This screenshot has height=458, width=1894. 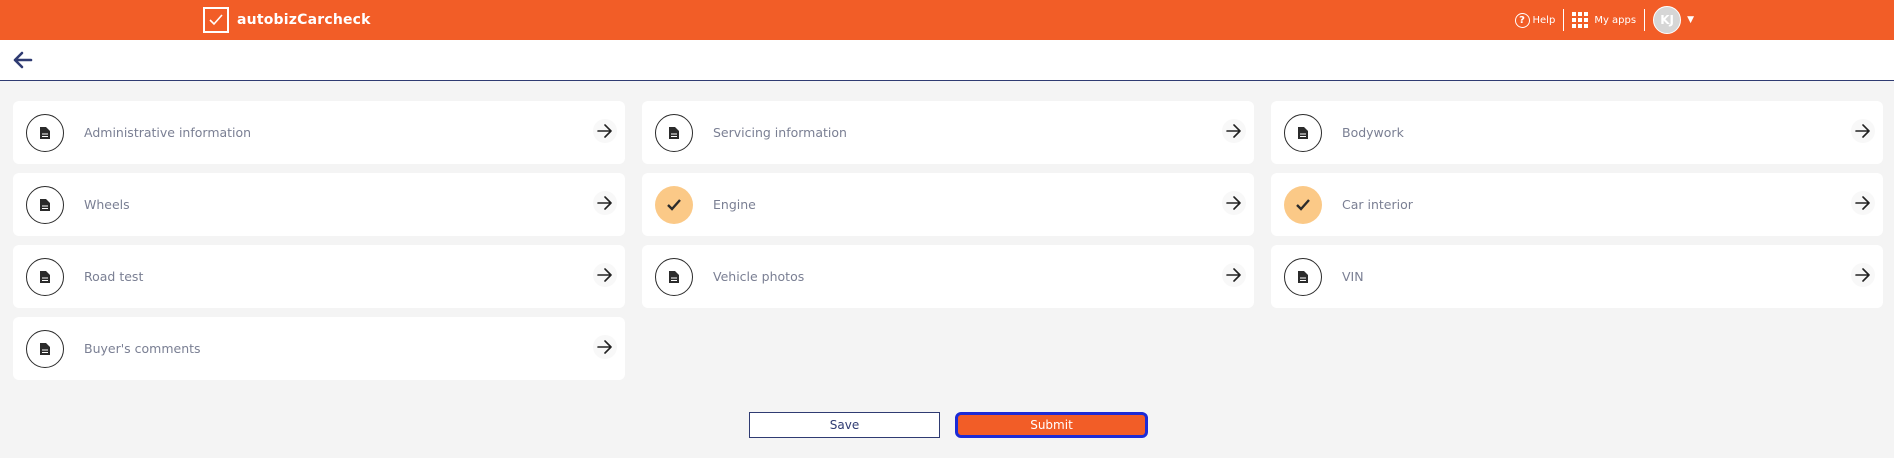 What do you see at coordinates (107, 204) in the screenshot?
I see `section-label: Wheels` at bounding box center [107, 204].